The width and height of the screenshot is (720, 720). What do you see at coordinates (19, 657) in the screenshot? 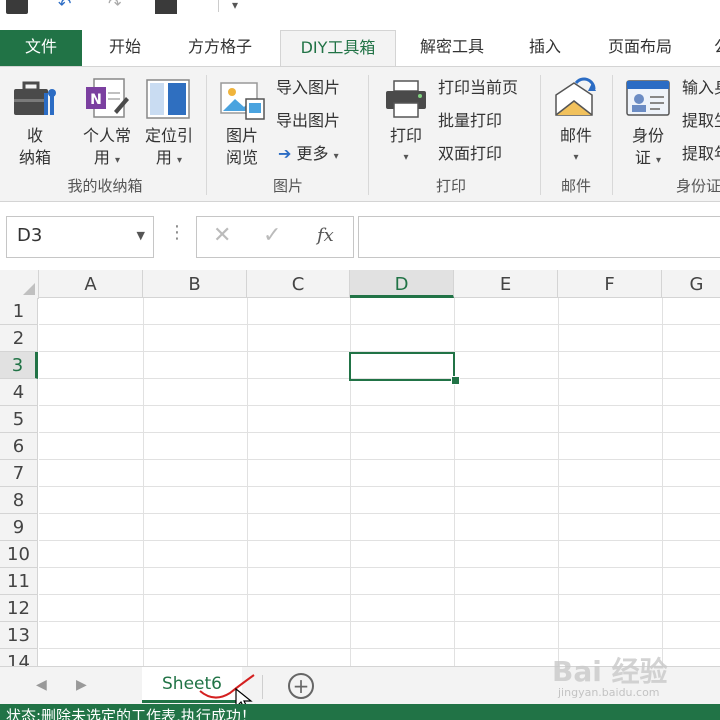
I see `row-header-14: 14` at bounding box center [19, 657].